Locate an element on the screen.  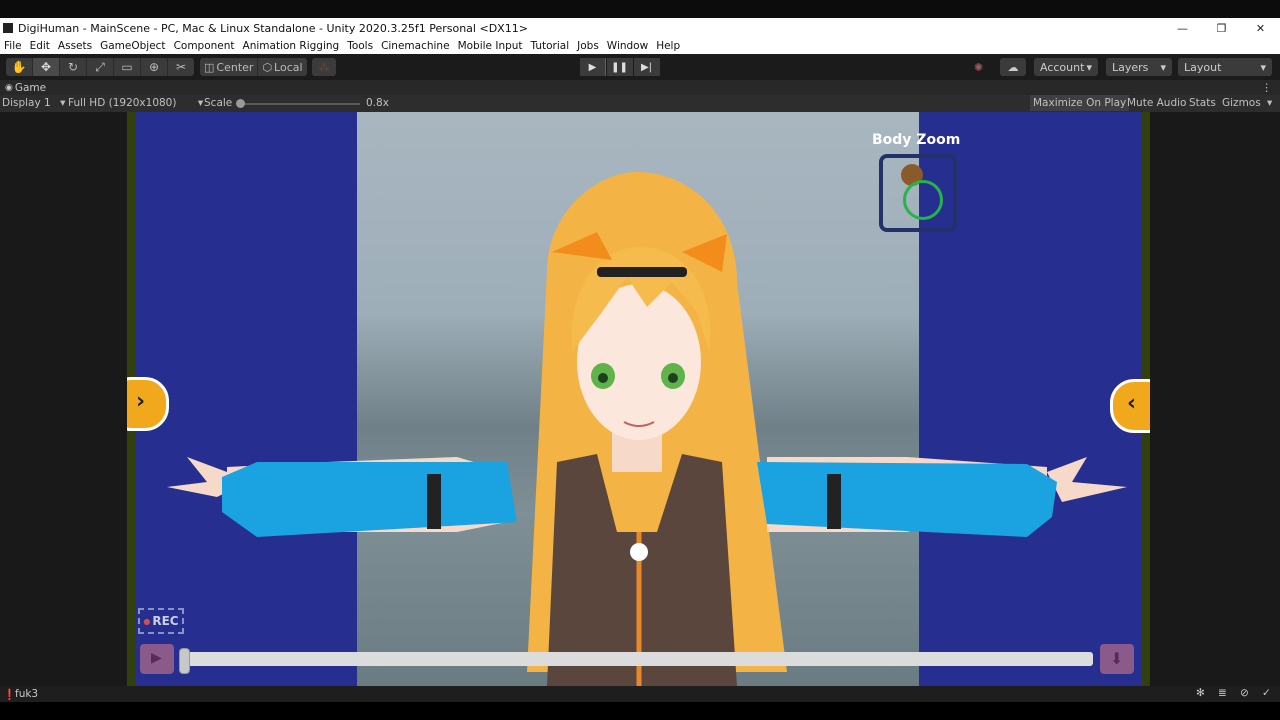
grid-snap-icon: ⁂ is located at coordinates (324, 67).